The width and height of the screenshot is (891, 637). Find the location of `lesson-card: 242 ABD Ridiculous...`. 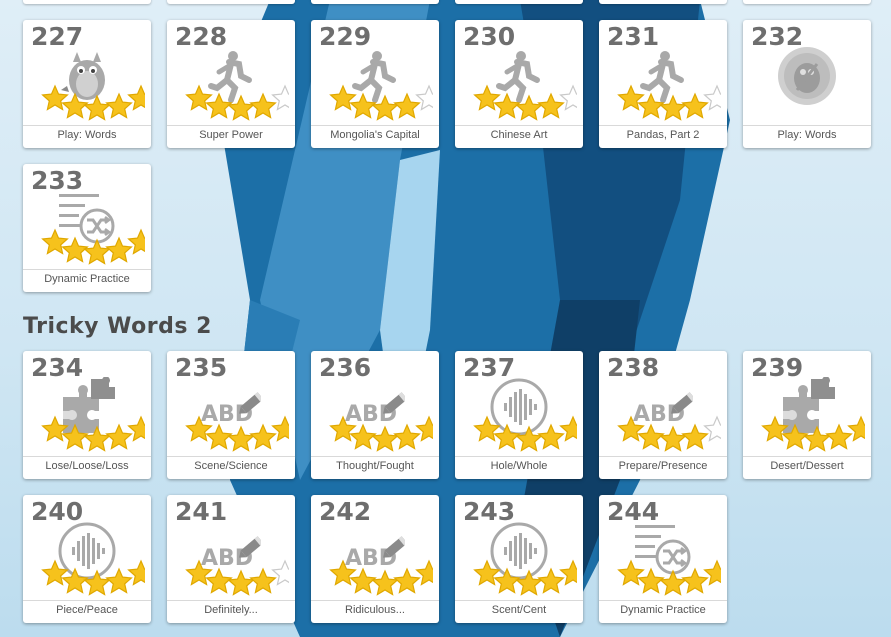

lesson-card: 242 ABD Ridiculous... is located at coordinates (375, 559).